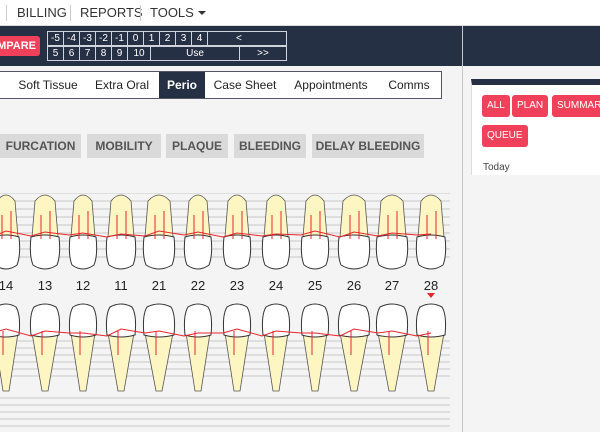  Describe the element at coordinates (135, 38) in the screenshot. I see `depth-key: 0` at that location.